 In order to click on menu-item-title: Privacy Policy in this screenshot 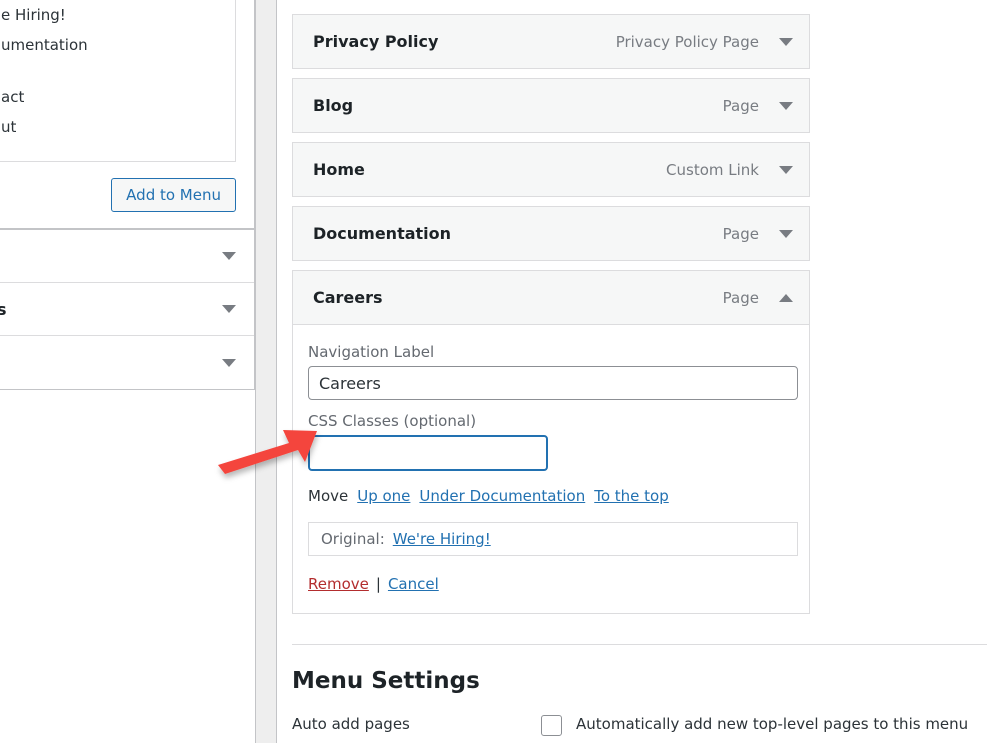, I will do `click(376, 41)`.